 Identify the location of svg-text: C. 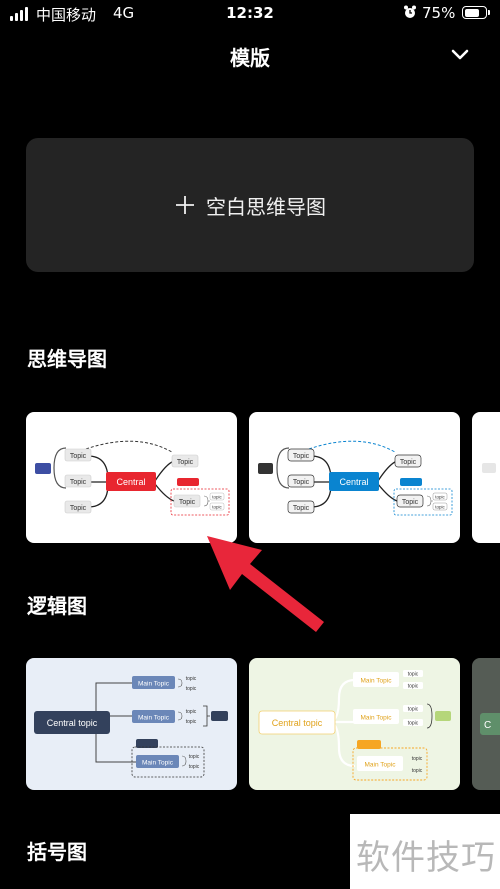
(487, 725).